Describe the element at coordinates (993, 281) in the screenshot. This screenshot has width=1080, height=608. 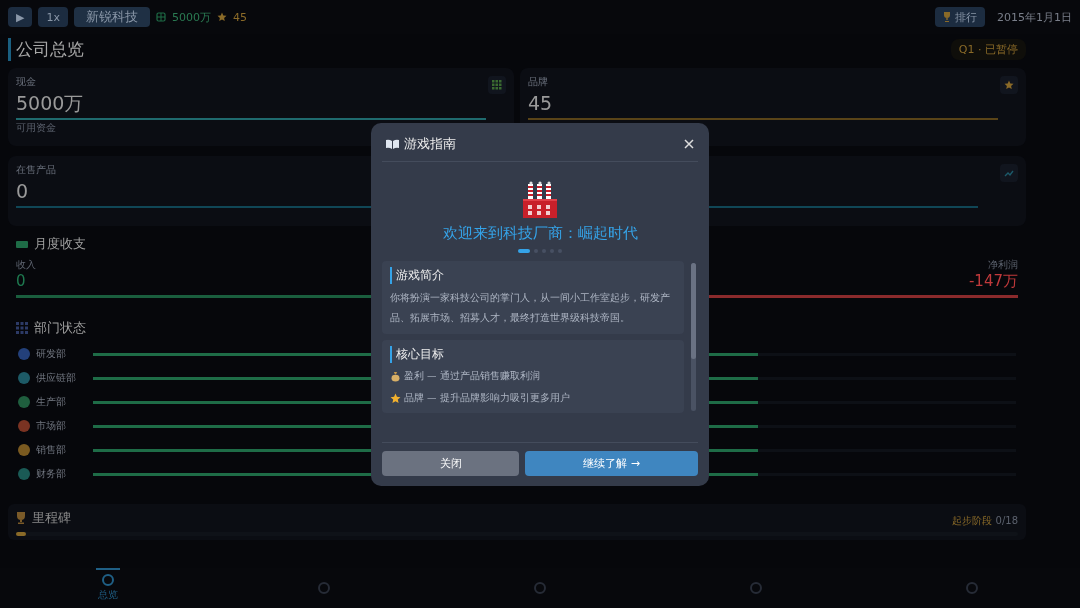
I see `profit-value: -147万` at that location.